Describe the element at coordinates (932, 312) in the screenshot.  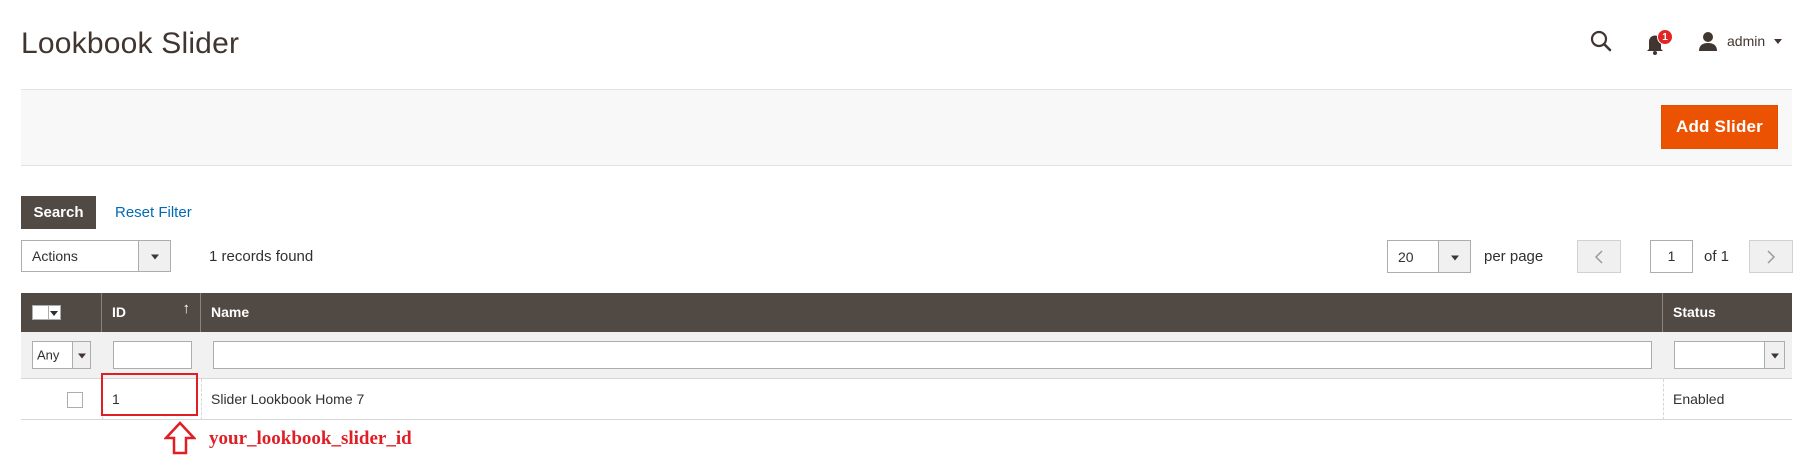
I see `column-header-name: Name` at that location.